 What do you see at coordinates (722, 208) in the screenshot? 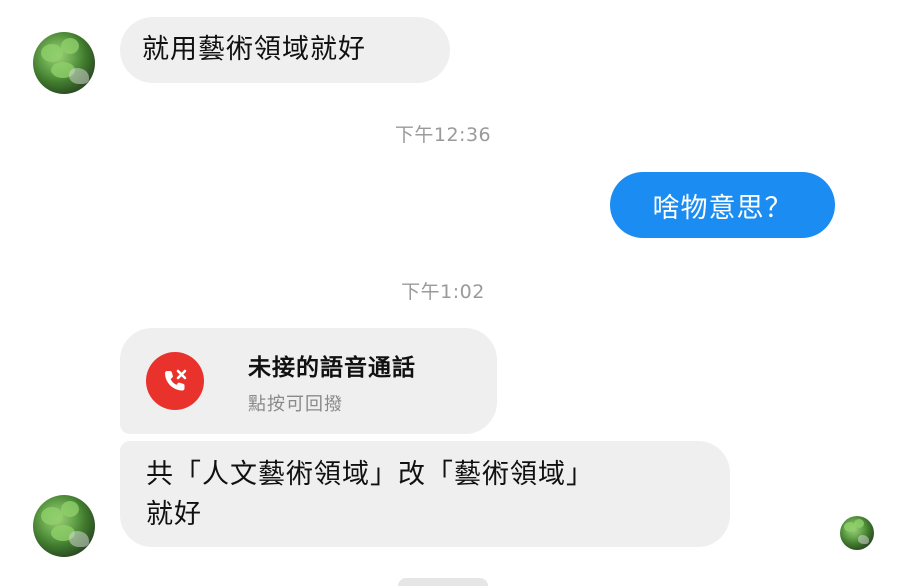
I see `outgoing-message-text: 啥物意思？` at bounding box center [722, 208].